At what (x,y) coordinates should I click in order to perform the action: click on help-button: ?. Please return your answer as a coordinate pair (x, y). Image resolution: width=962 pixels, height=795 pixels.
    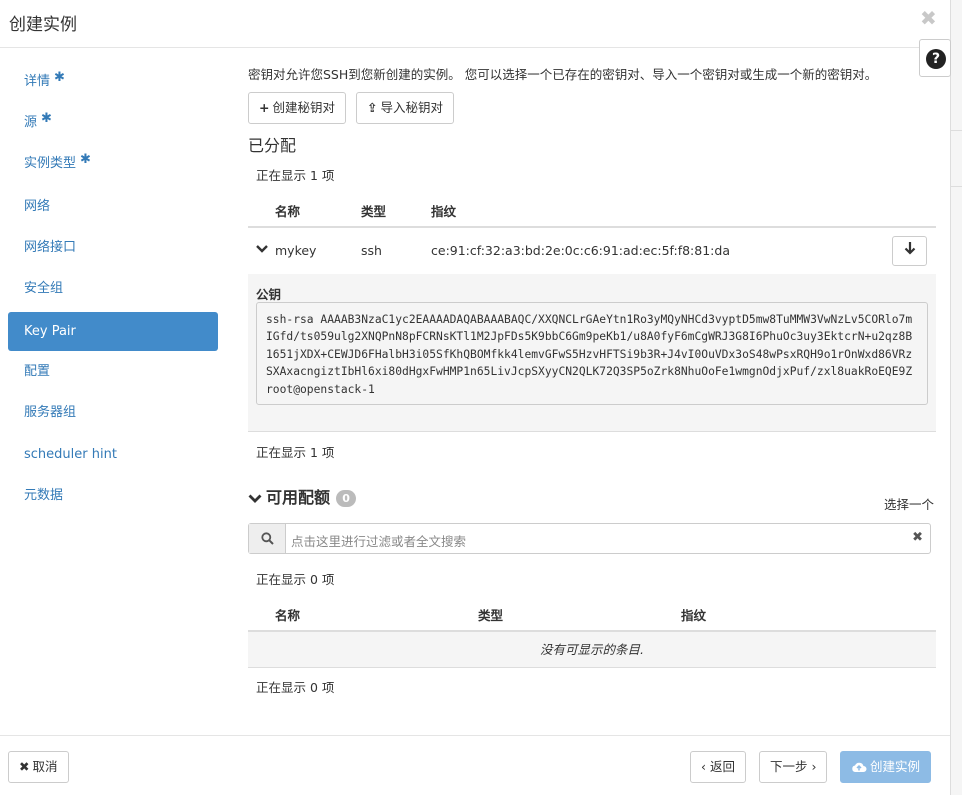
    Looking at the image, I should click on (935, 58).